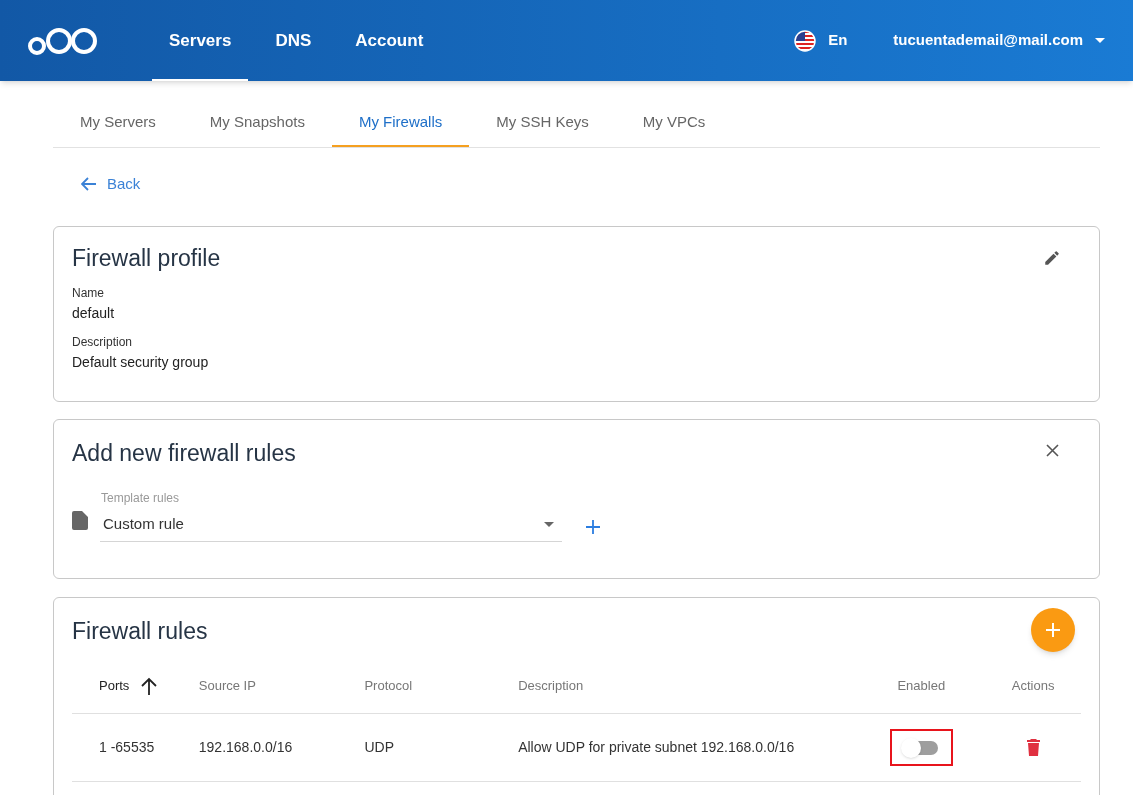  Describe the element at coordinates (988, 40) in the screenshot. I see `account-email: tucuentademail@mail.com` at that location.